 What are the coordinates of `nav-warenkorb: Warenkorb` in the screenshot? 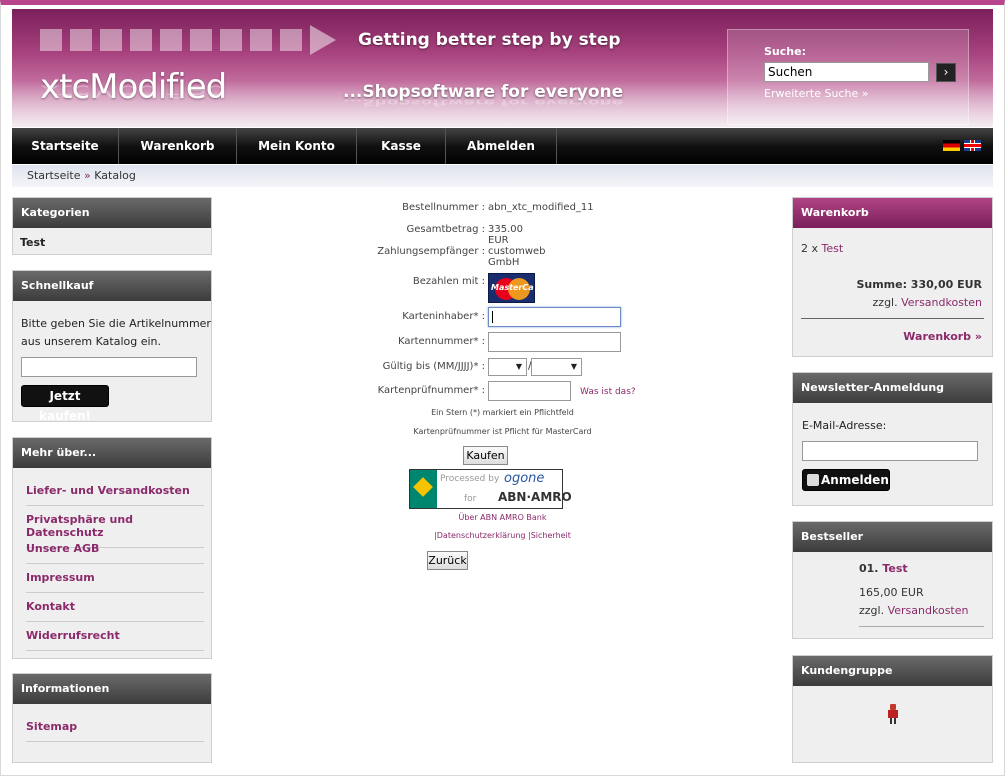 It's located at (178, 146).